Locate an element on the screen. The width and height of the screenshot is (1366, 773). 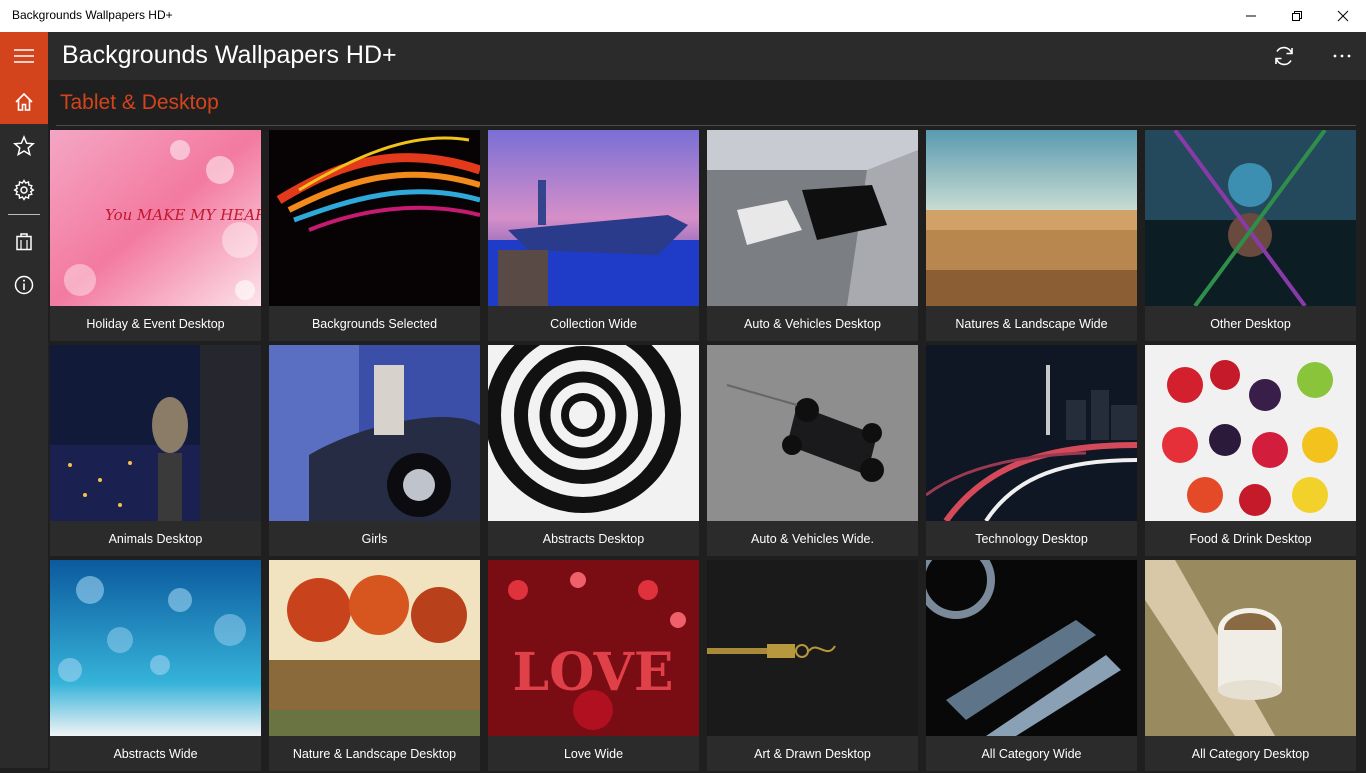
tile-label: Holiday & Event Desktop is located at coordinates (155, 324).